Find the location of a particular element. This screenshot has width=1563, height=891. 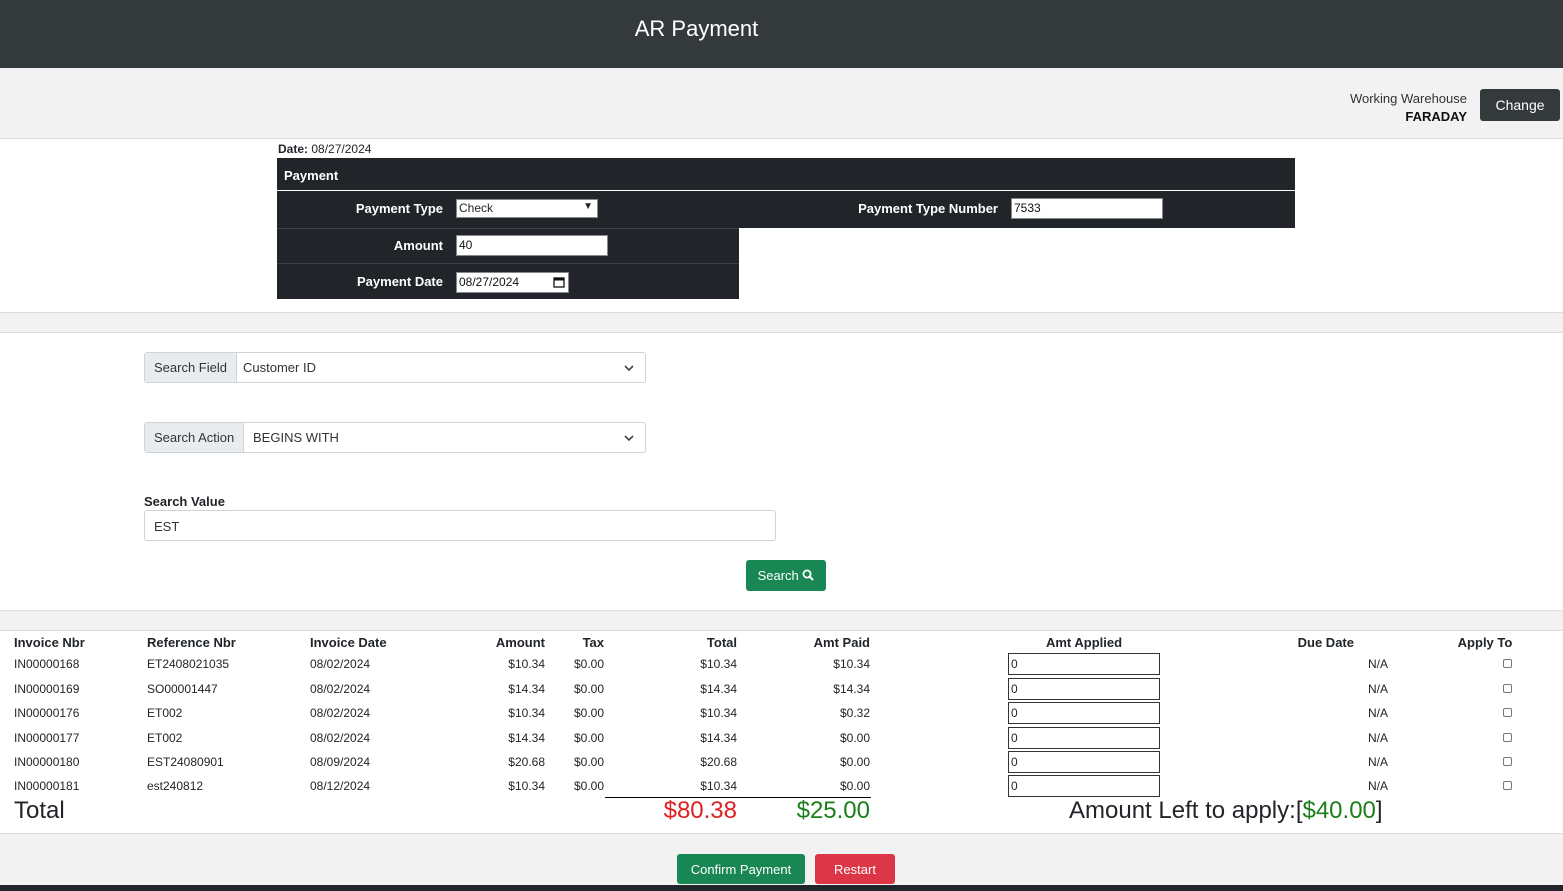

invoice-date: 08/12/2024 is located at coordinates (340, 786).